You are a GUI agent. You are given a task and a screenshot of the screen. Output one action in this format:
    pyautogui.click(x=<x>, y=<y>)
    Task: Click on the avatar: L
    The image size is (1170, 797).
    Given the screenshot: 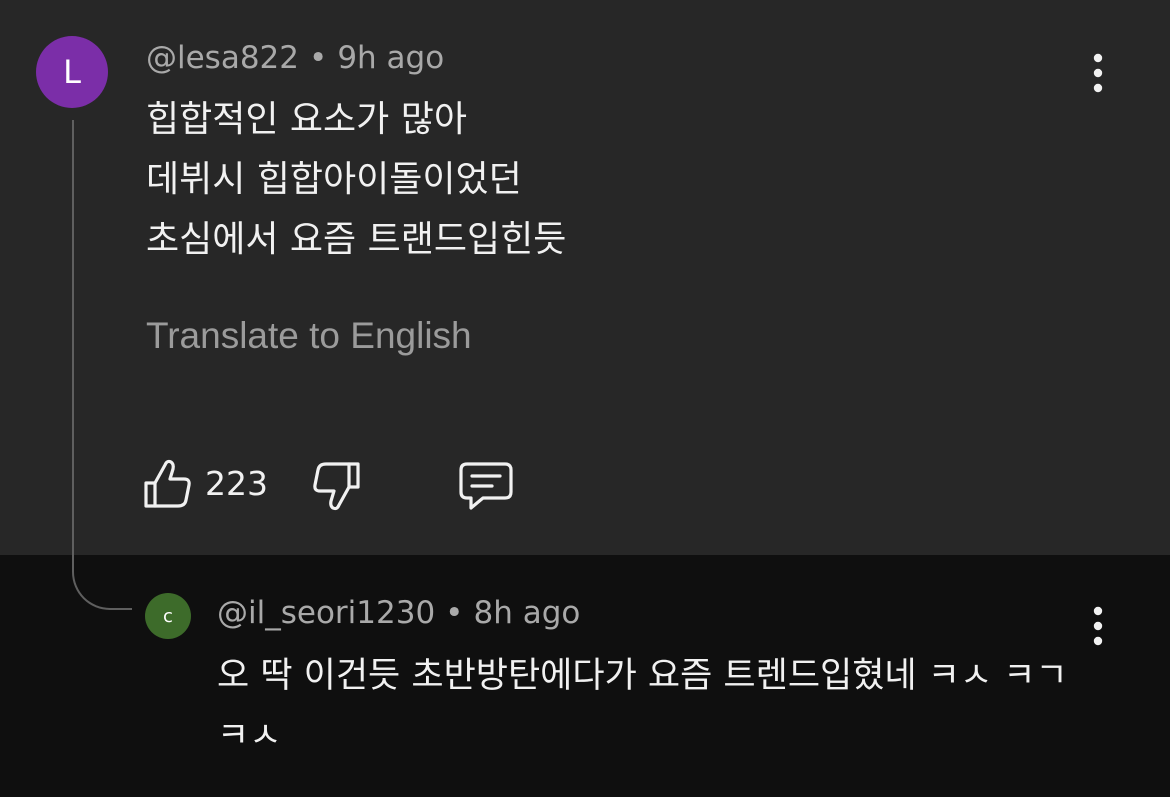 What is the action you would take?
    pyautogui.click(x=72, y=72)
    